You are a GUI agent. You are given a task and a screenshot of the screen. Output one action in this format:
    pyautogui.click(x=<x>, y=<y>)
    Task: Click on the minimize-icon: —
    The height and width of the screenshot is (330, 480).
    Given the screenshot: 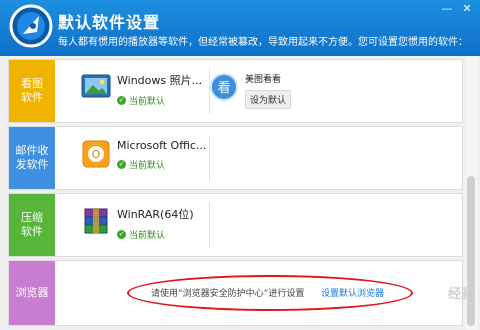 What is the action you would take?
    pyautogui.click(x=447, y=9)
    